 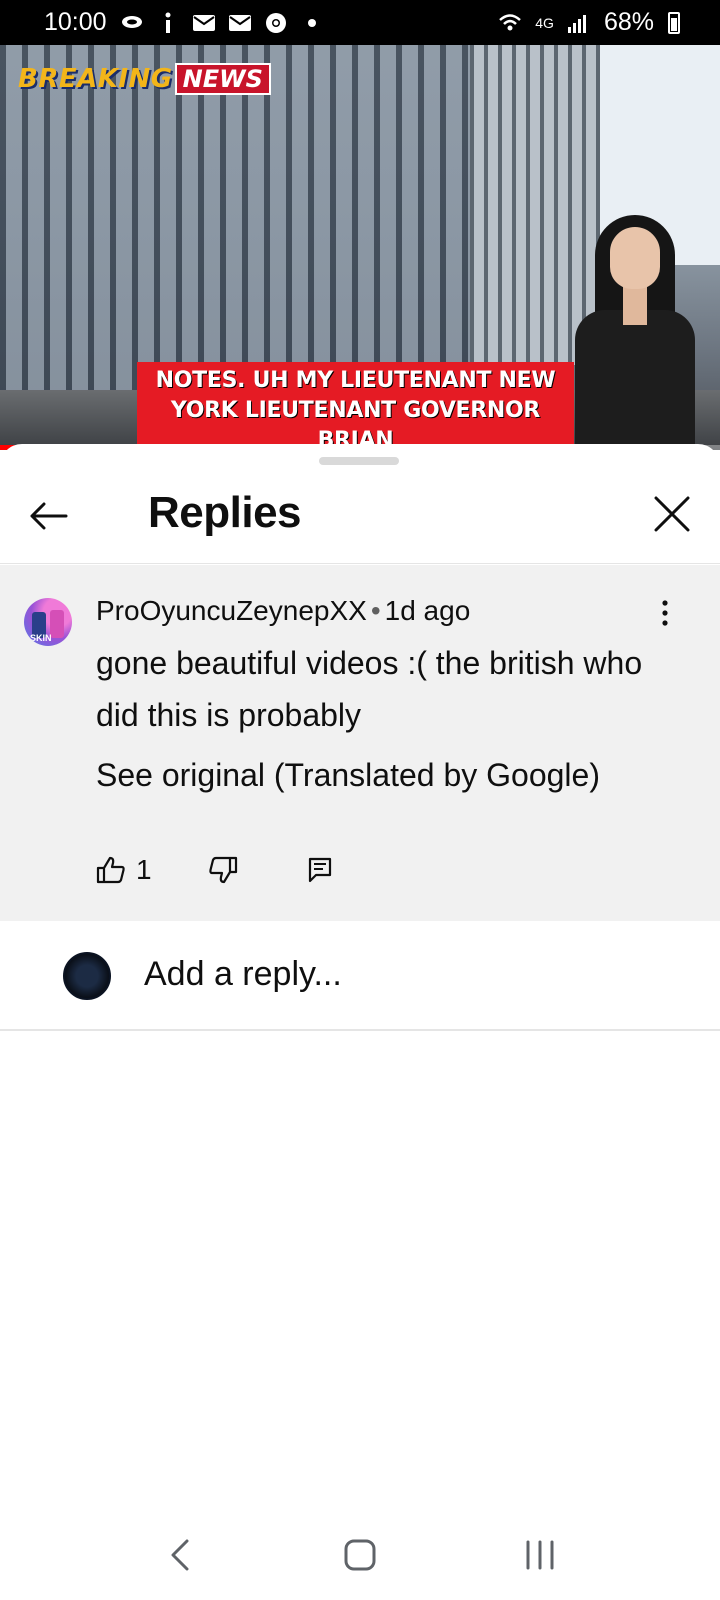 What do you see at coordinates (360, 519) in the screenshot?
I see `replies-header: Replies` at bounding box center [360, 519].